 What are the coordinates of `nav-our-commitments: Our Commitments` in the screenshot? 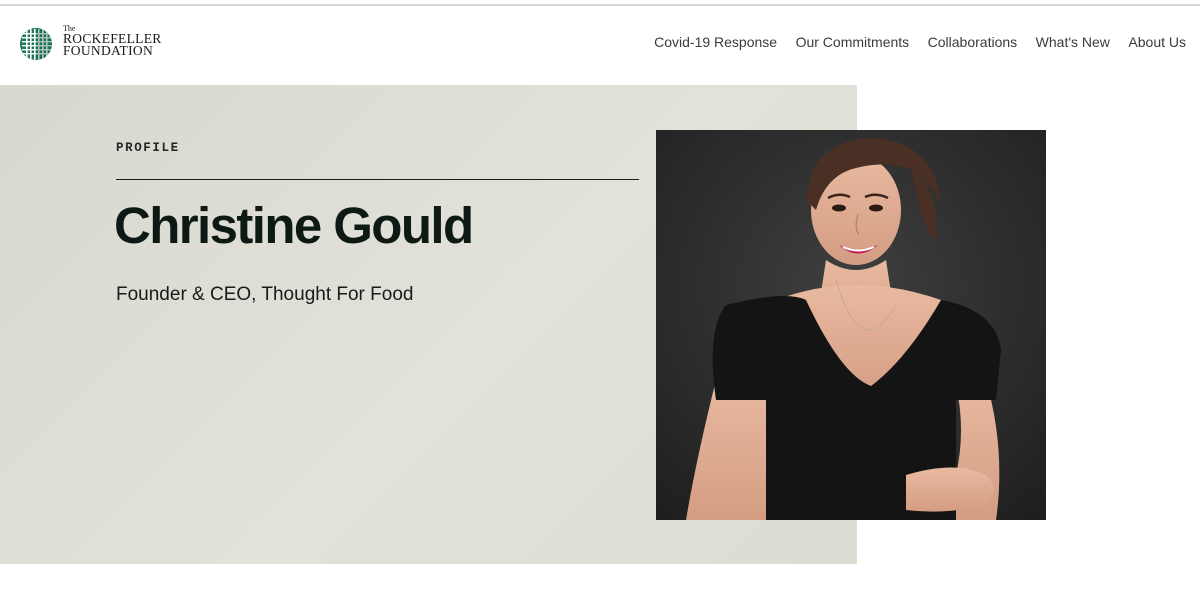 It's located at (853, 42).